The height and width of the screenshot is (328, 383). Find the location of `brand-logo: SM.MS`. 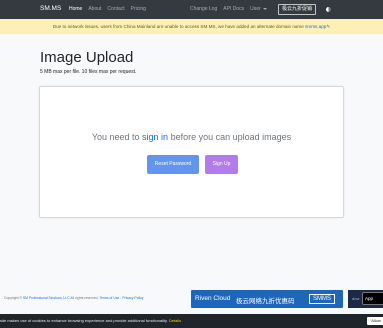

brand-logo: SM.MS is located at coordinates (50, 8).